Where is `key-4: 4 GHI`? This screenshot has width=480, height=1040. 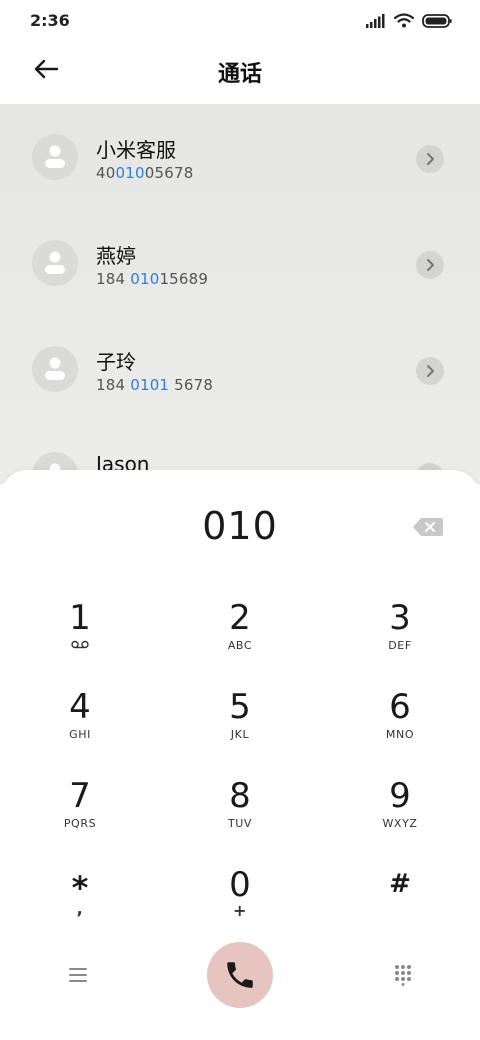 key-4: 4 GHI is located at coordinates (80, 727).